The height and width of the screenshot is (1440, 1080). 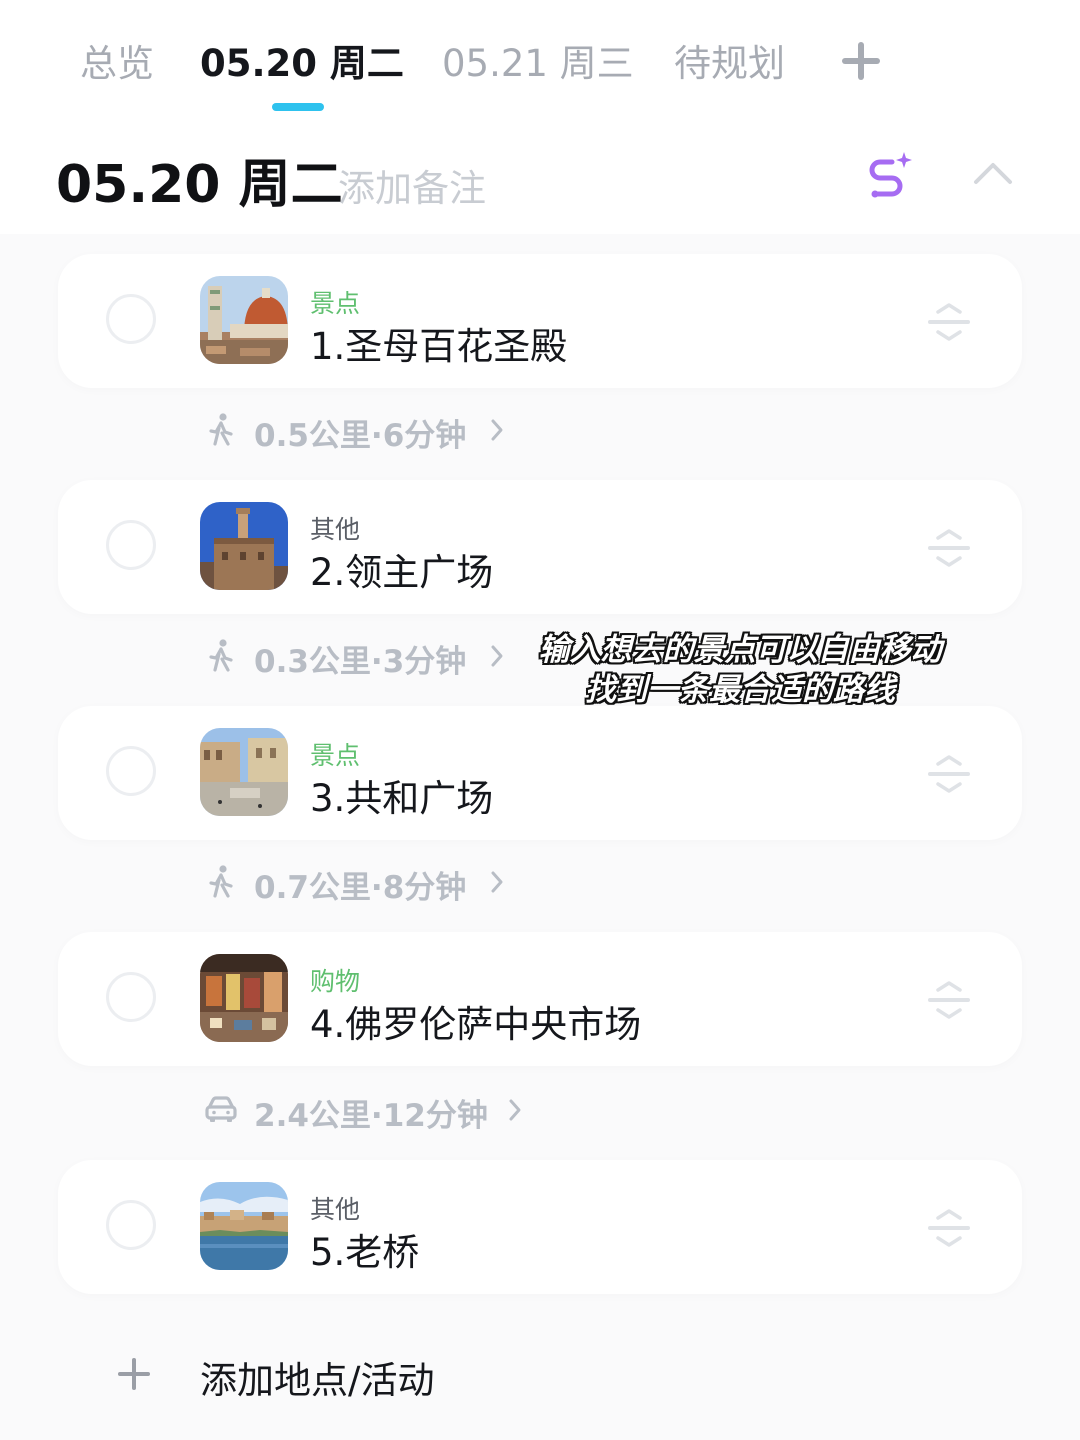 What do you see at coordinates (117, 64) in the screenshot?
I see `tab-overview: 总览` at bounding box center [117, 64].